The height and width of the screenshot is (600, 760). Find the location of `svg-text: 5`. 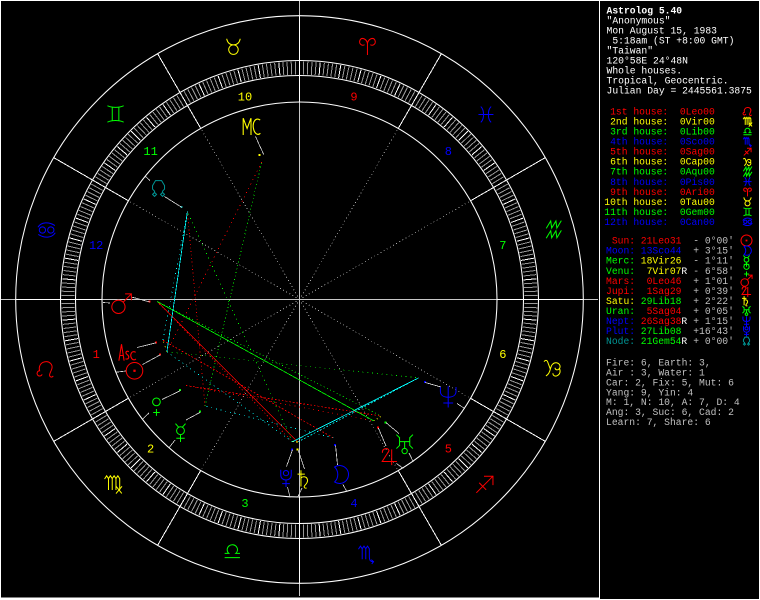

svg-text: 5 is located at coordinates (448, 450).